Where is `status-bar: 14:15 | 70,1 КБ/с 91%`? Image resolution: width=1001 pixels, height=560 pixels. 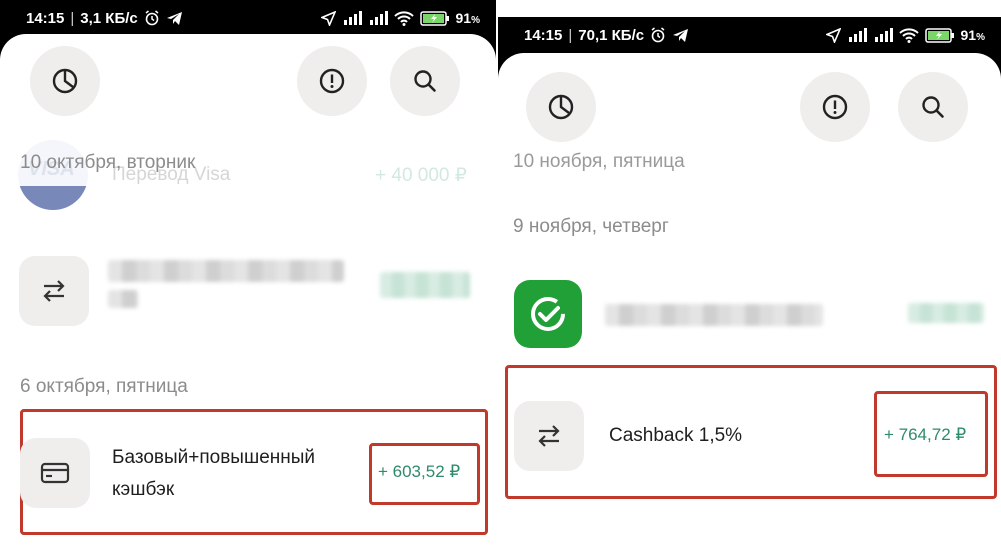
status-bar: 14:15 | 70,1 КБ/с 91% is located at coordinates (754, 35).